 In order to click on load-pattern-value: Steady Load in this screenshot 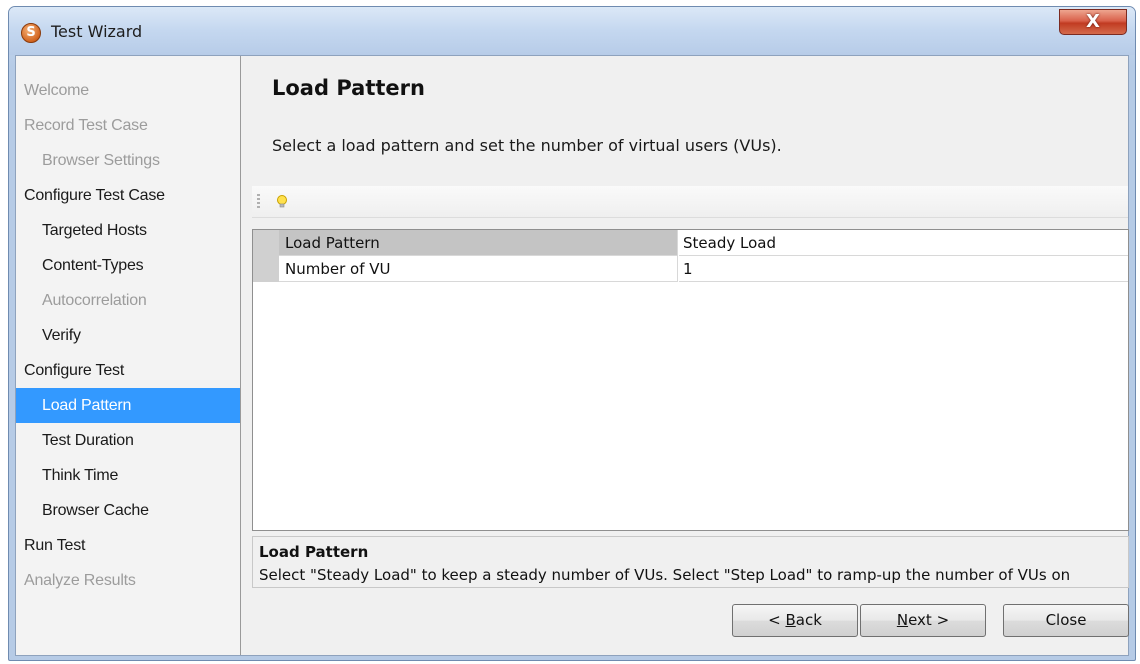, I will do `click(903, 243)`.